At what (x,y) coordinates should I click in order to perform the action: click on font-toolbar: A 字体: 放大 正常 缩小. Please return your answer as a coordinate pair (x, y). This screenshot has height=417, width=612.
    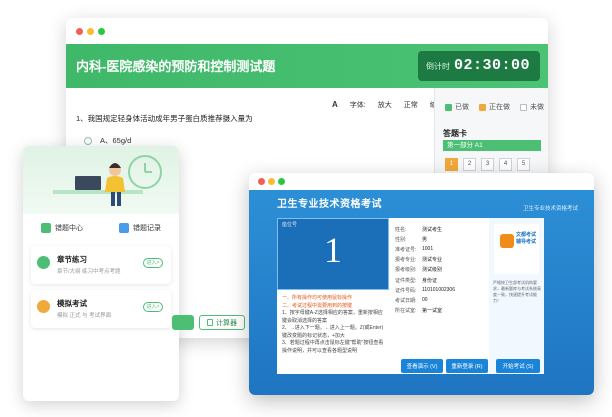
    Looking at the image, I should click on (388, 105).